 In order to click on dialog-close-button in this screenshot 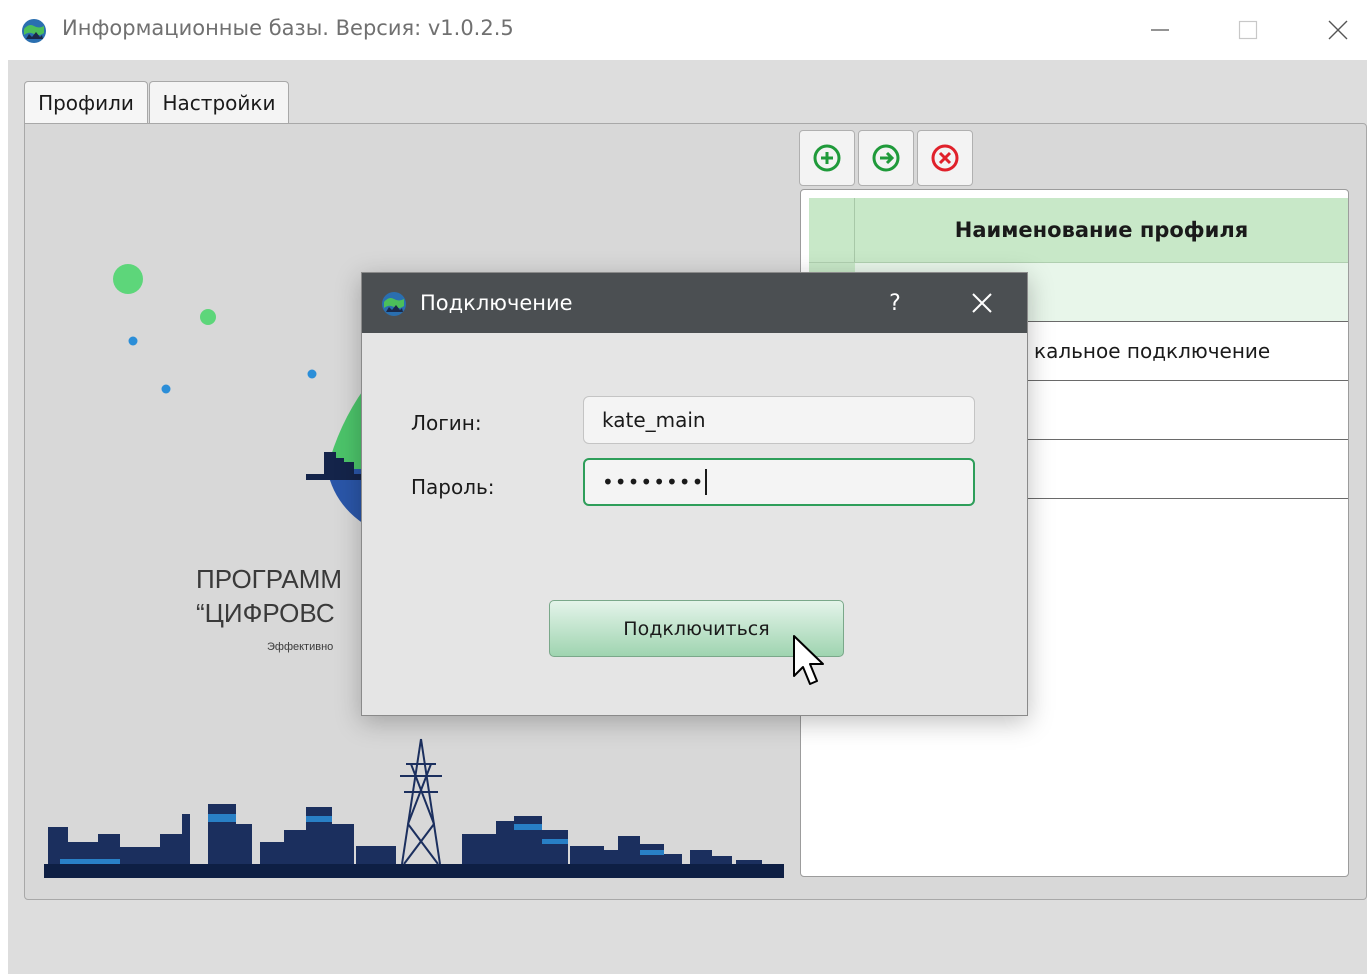, I will do `click(982, 303)`.